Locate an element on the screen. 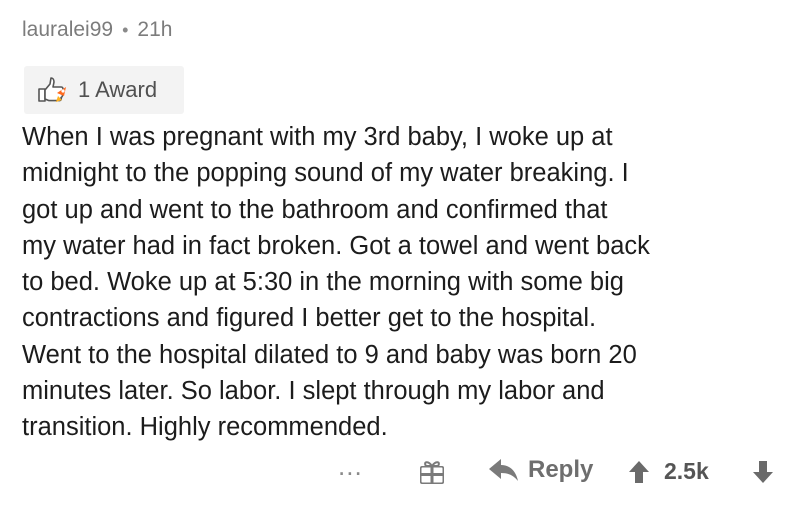  upvote-arrow-icon is located at coordinates (639, 472).